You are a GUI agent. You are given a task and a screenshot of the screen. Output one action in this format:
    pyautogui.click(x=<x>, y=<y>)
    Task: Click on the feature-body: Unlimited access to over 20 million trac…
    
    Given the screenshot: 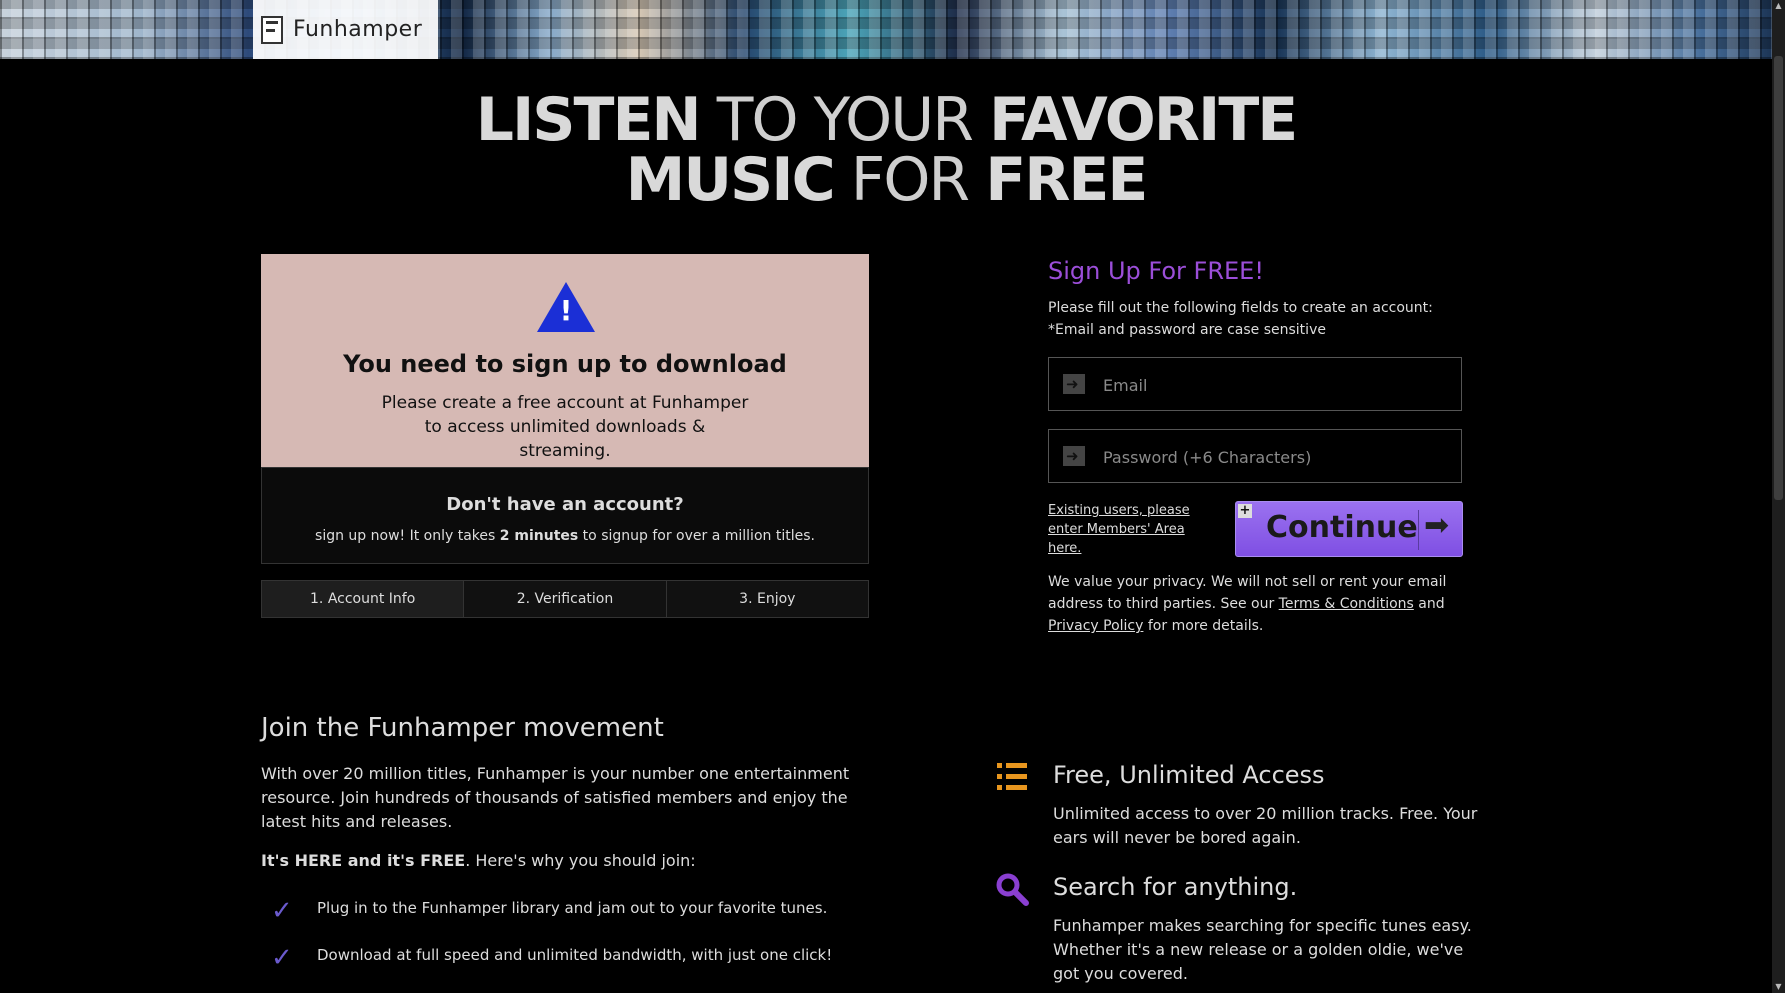 What is the action you would take?
    pyautogui.click(x=1265, y=825)
    